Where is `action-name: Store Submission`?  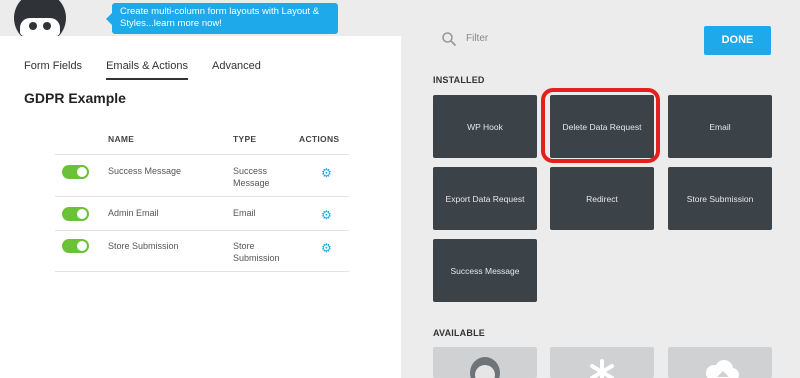 action-name: Store Submission is located at coordinates (143, 246).